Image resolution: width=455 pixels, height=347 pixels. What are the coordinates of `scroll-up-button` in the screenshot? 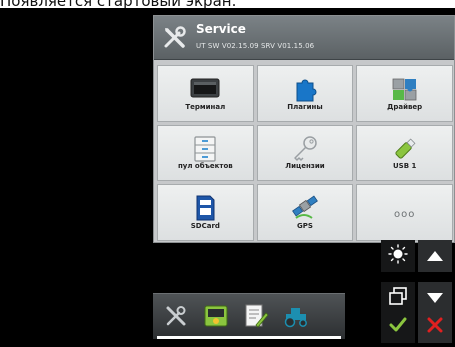 It's located at (435, 256).